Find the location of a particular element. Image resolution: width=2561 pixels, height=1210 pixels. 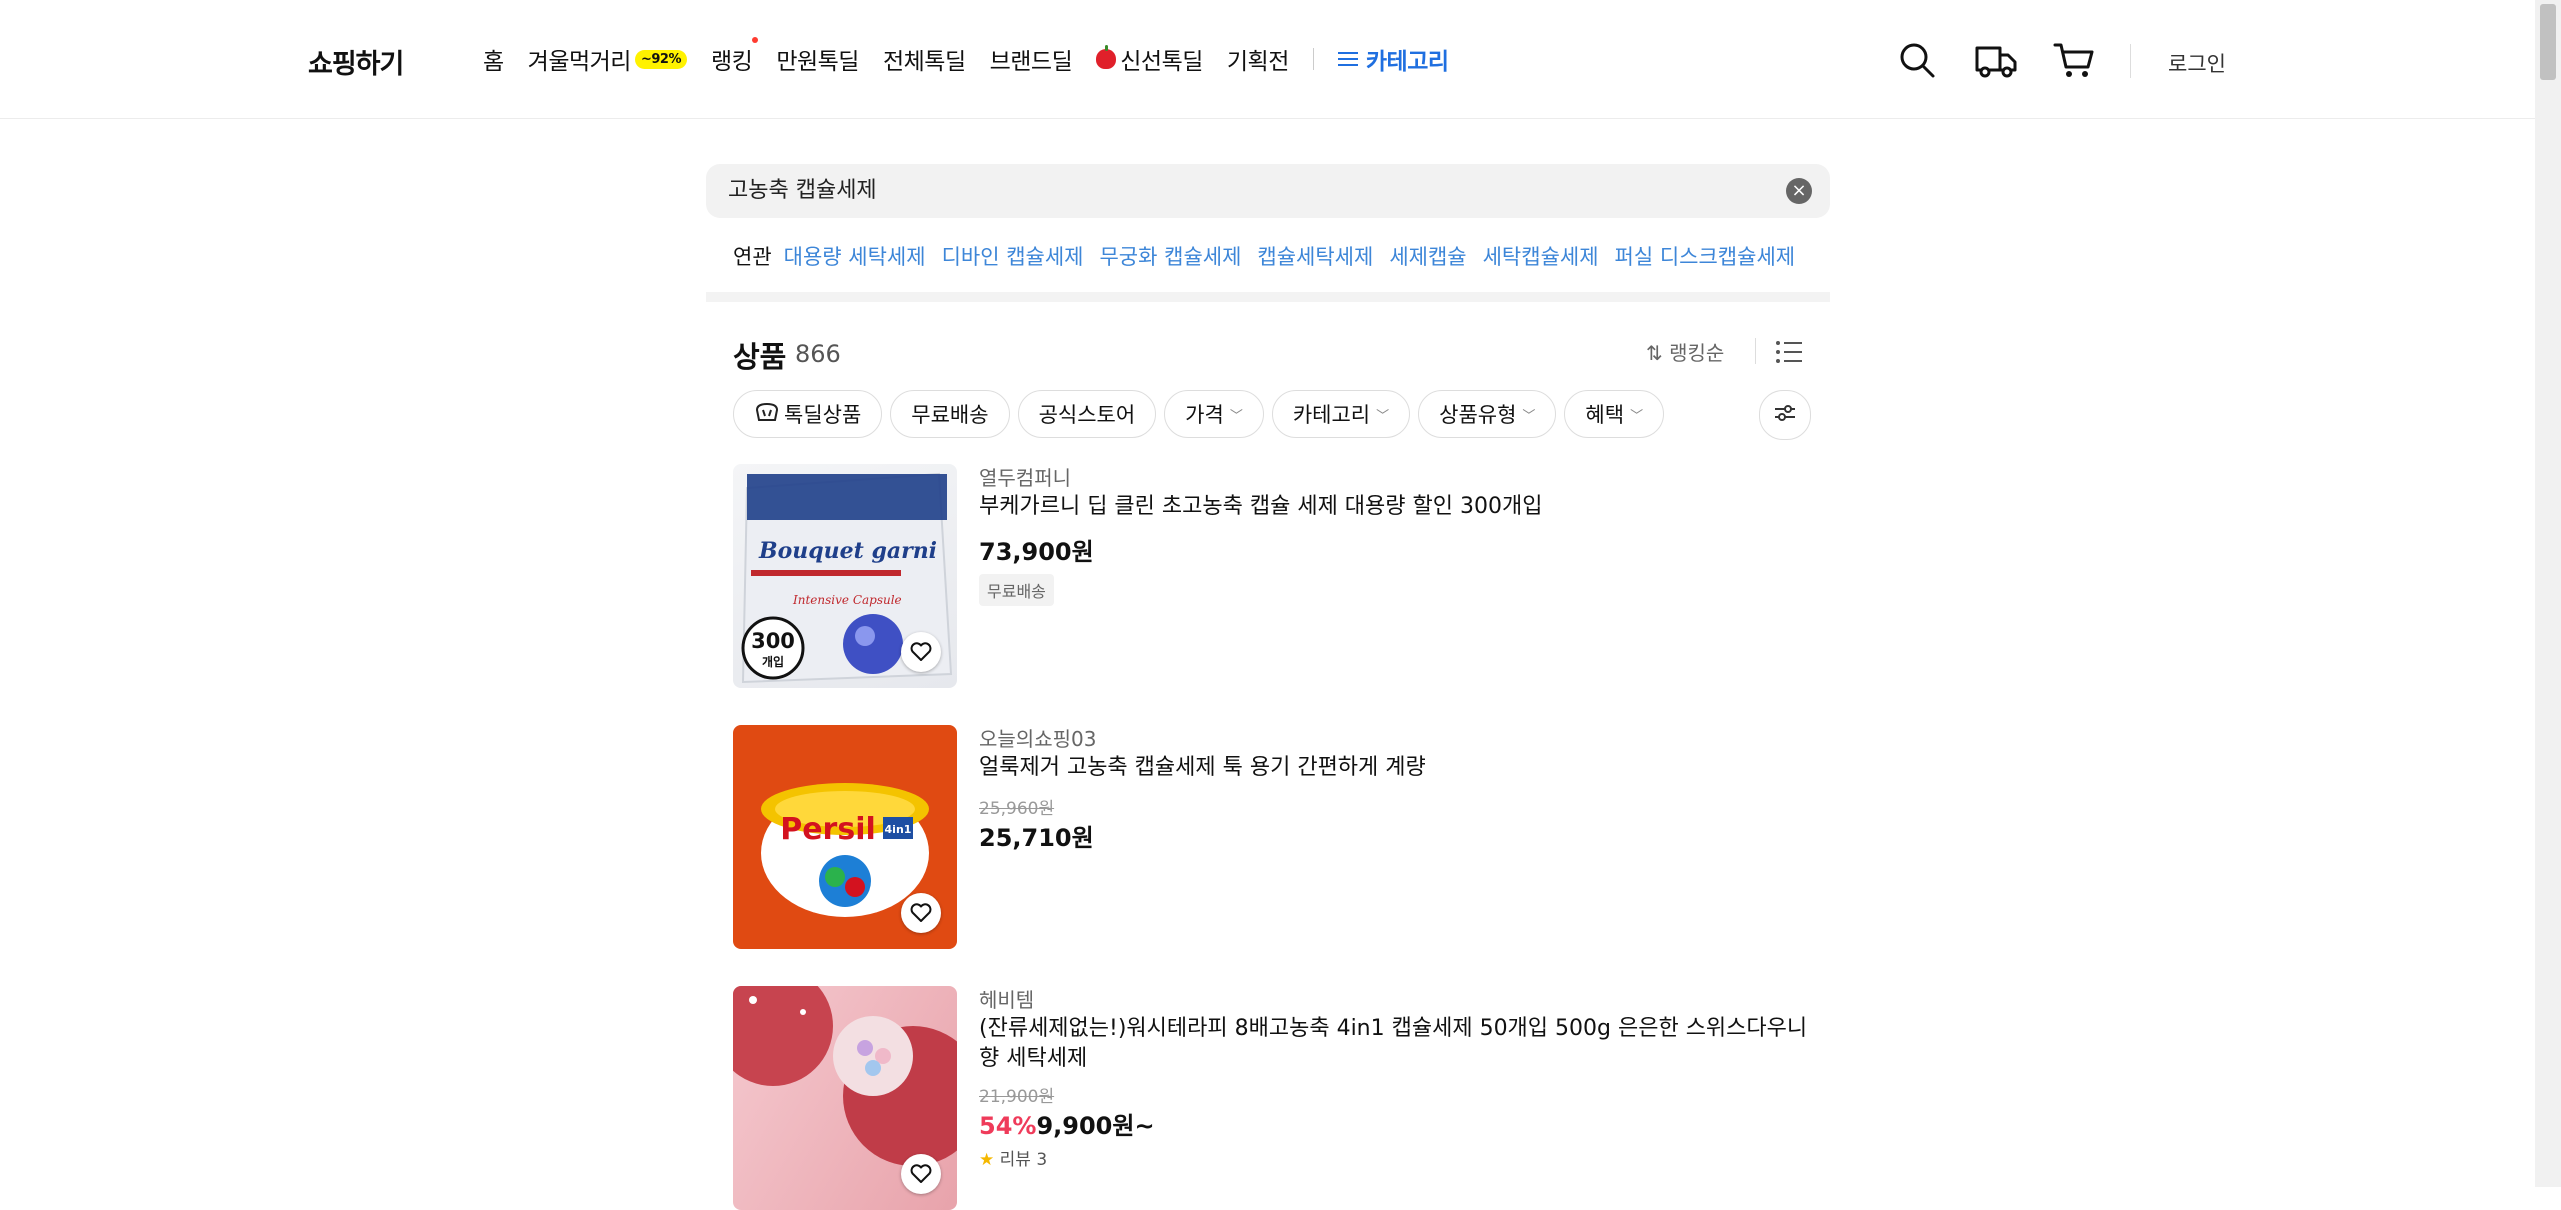

search-bar: × is located at coordinates (1268, 191).